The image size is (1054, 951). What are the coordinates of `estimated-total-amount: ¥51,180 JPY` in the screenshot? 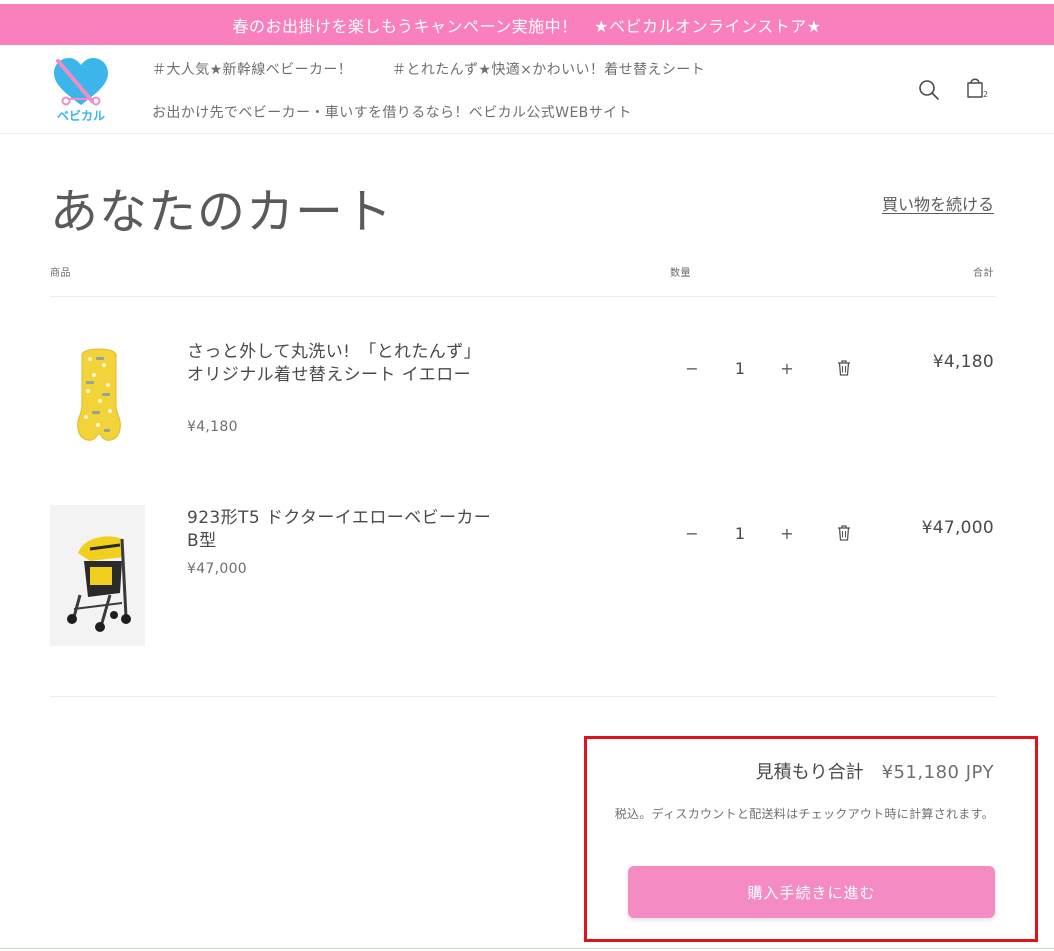 It's located at (937, 772).